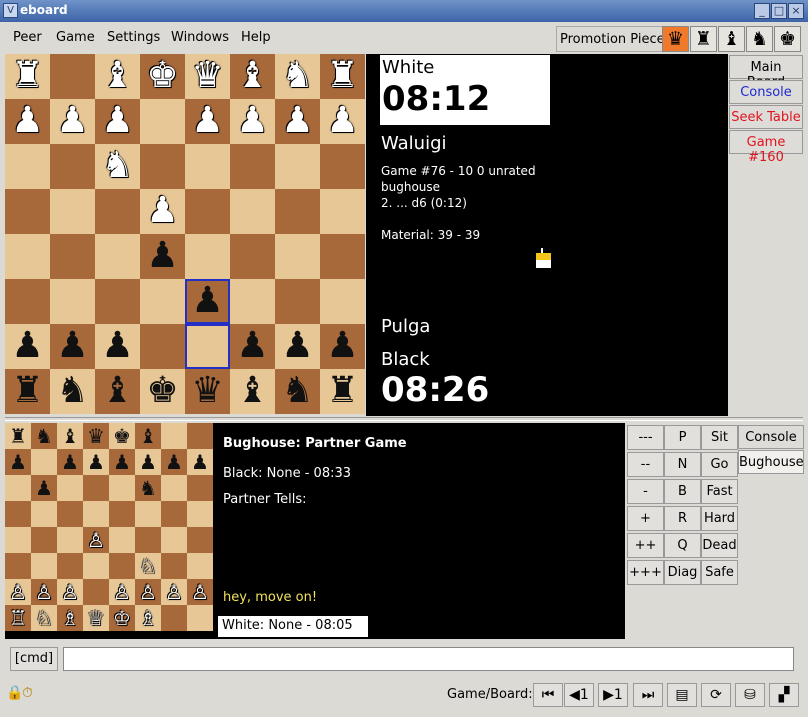  I want to click on flip-board-icon: ⟳, so click(716, 695).